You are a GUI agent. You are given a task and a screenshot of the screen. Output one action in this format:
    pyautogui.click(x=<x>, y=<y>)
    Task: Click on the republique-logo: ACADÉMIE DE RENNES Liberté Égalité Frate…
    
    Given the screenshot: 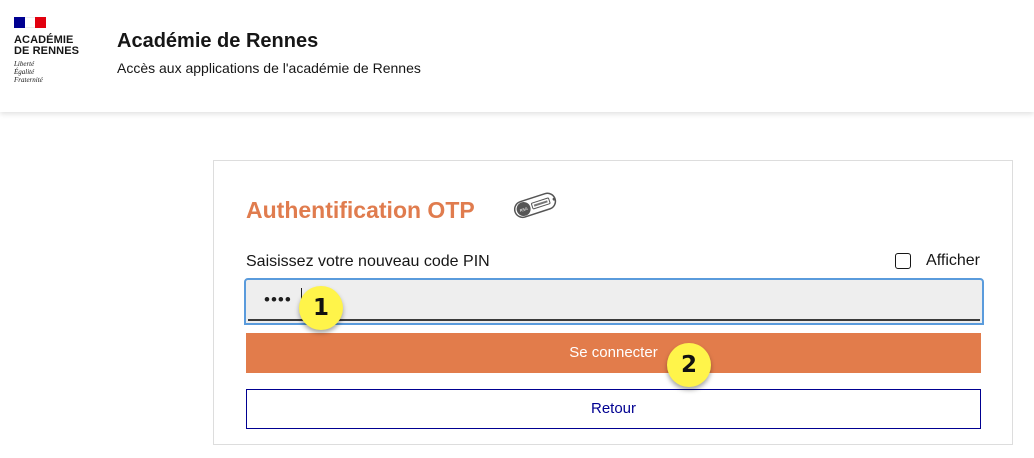 What is the action you would take?
    pyautogui.click(x=54, y=57)
    